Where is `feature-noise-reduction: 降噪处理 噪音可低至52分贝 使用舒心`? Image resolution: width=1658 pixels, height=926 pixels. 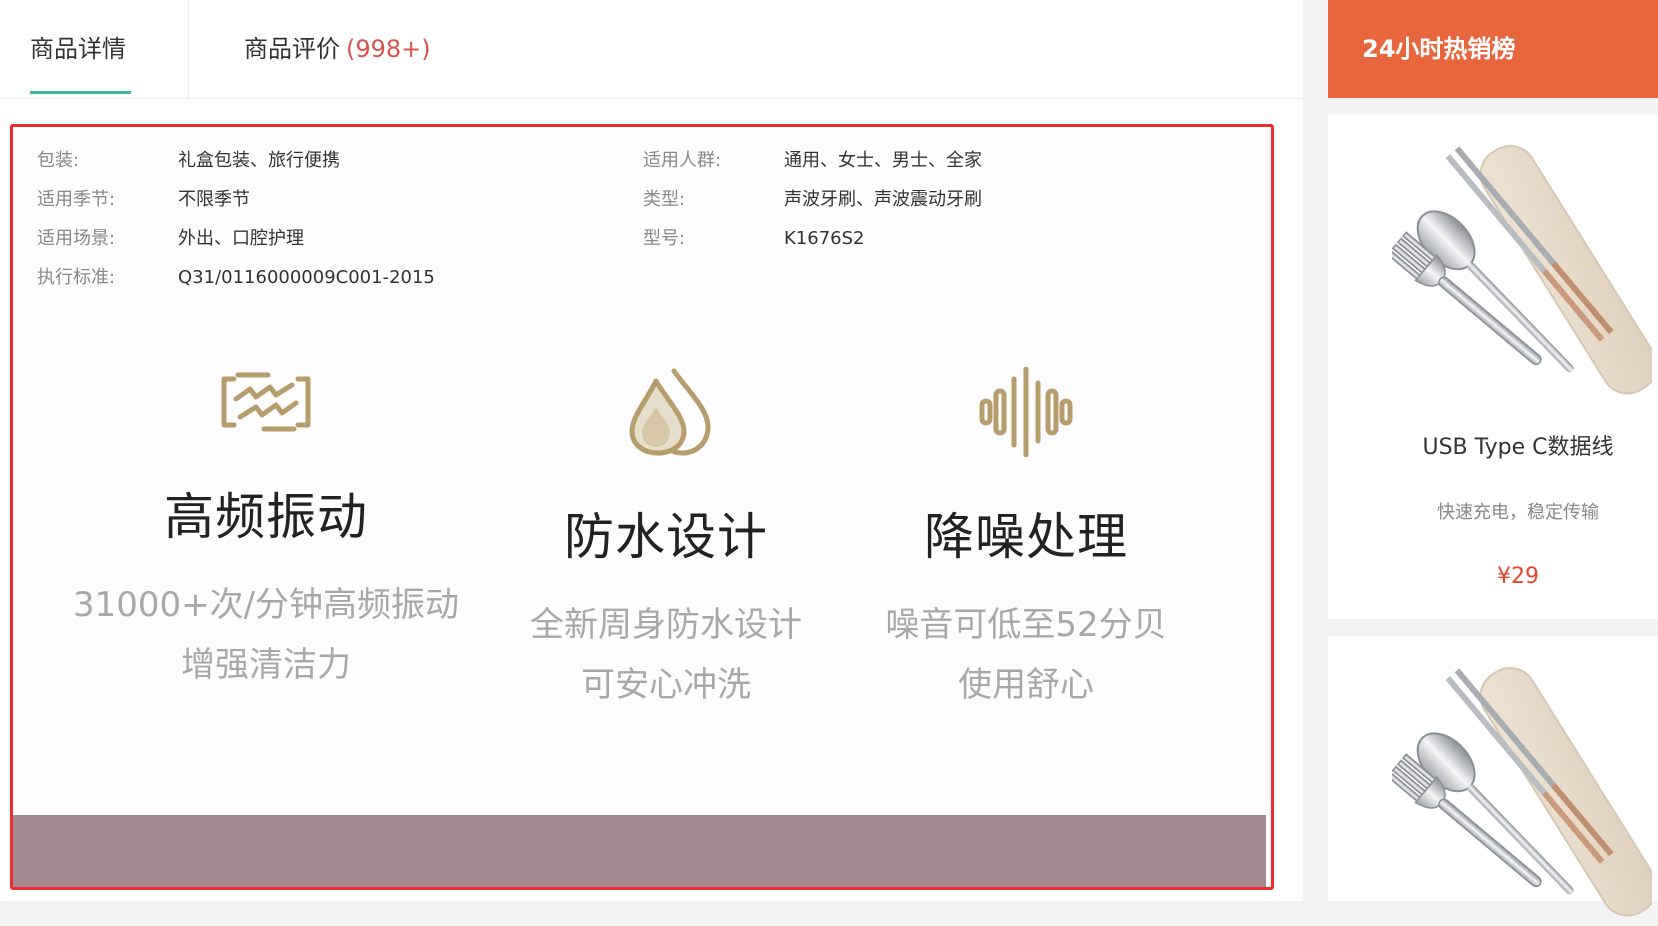
feature-noise-reduction: 降噪处理 噪音可低至52分贝 使用舒心 is located at coordinates (1026, 541).